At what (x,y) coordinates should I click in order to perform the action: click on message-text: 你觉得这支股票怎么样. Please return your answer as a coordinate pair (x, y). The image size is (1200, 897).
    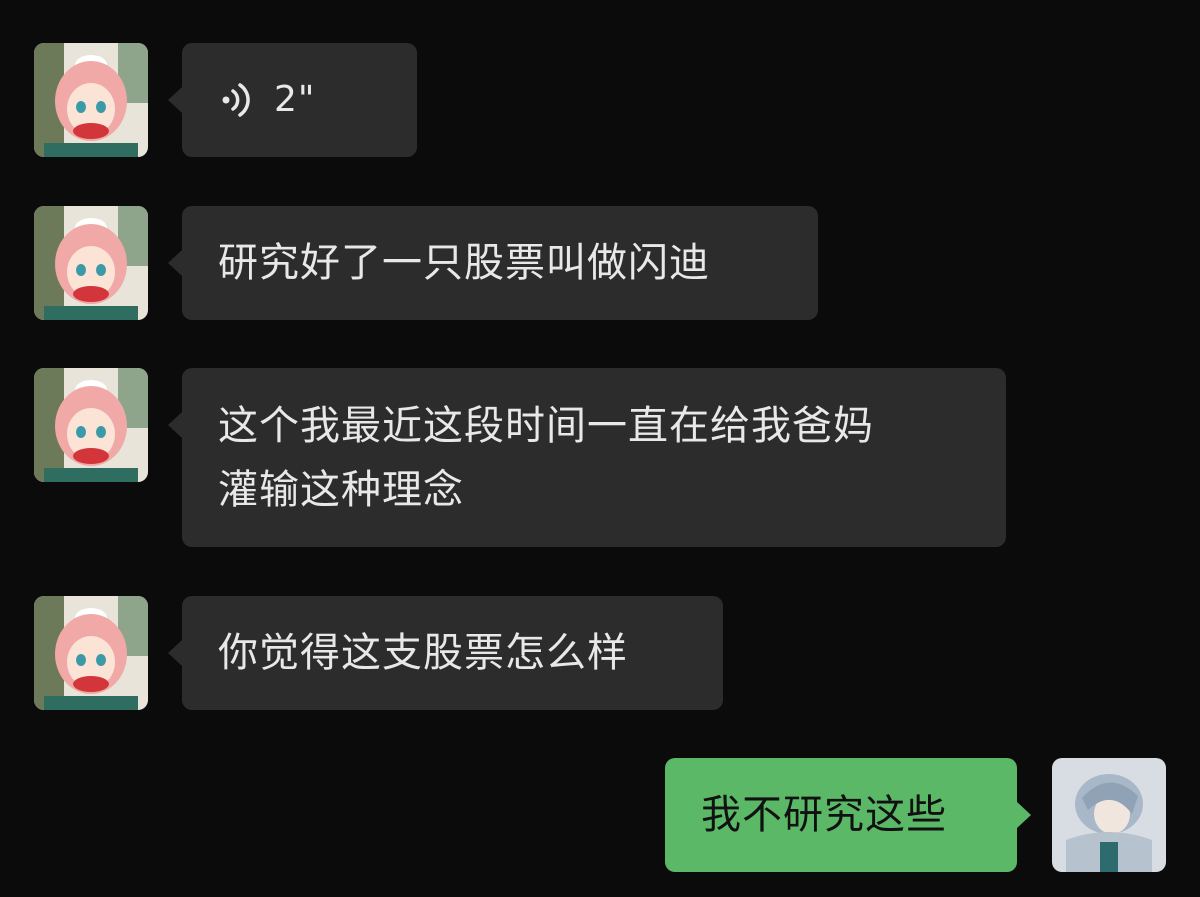
    Looking at the image, I should click on (423, 653).